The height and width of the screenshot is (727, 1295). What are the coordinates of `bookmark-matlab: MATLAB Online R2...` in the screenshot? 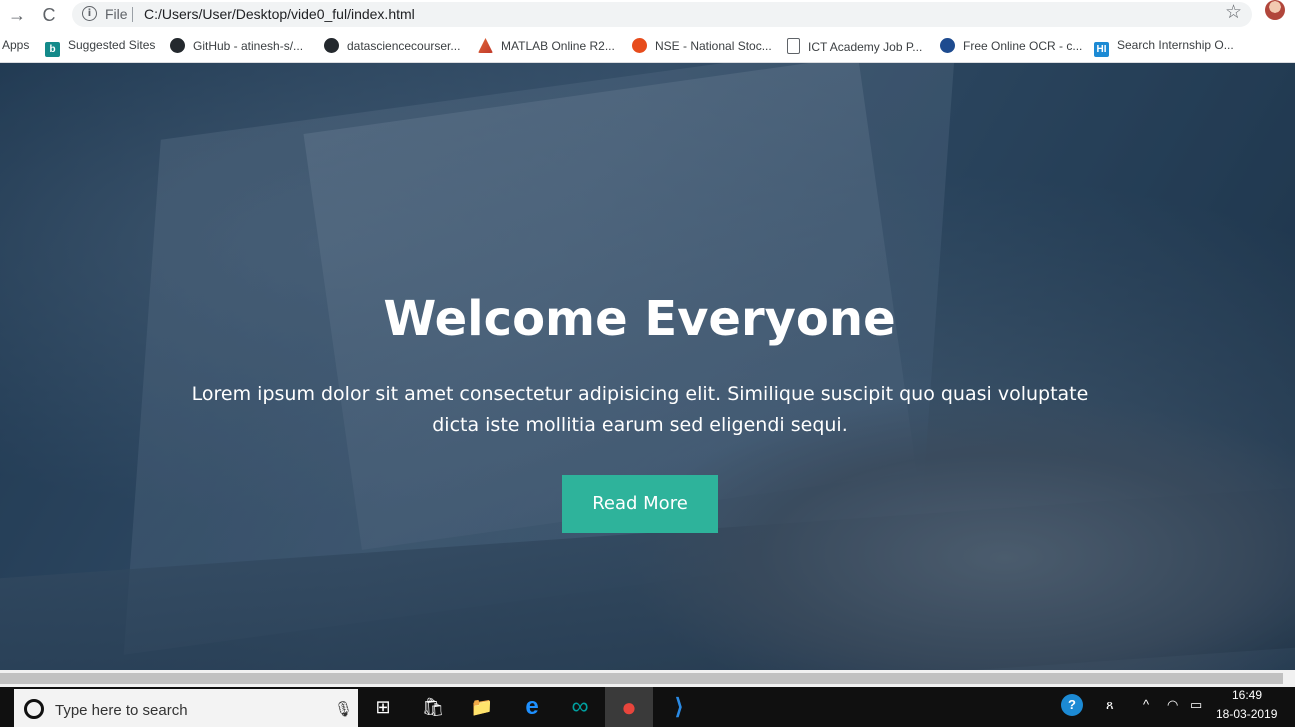 It's located at (546, 45).